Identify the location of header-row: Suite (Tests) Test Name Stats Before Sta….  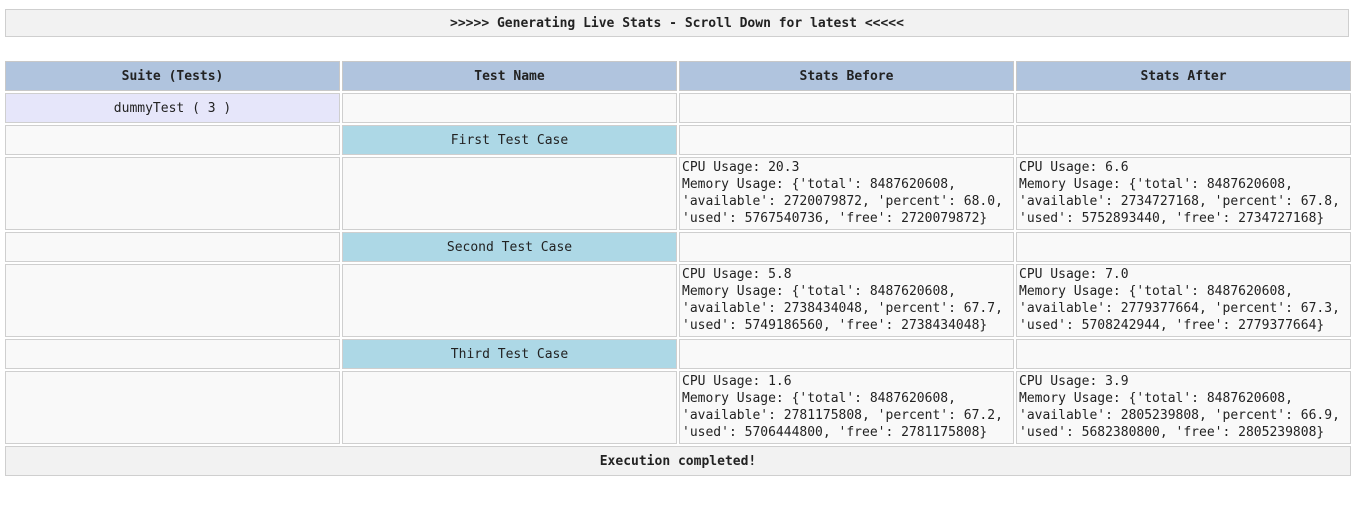
(678, 76).